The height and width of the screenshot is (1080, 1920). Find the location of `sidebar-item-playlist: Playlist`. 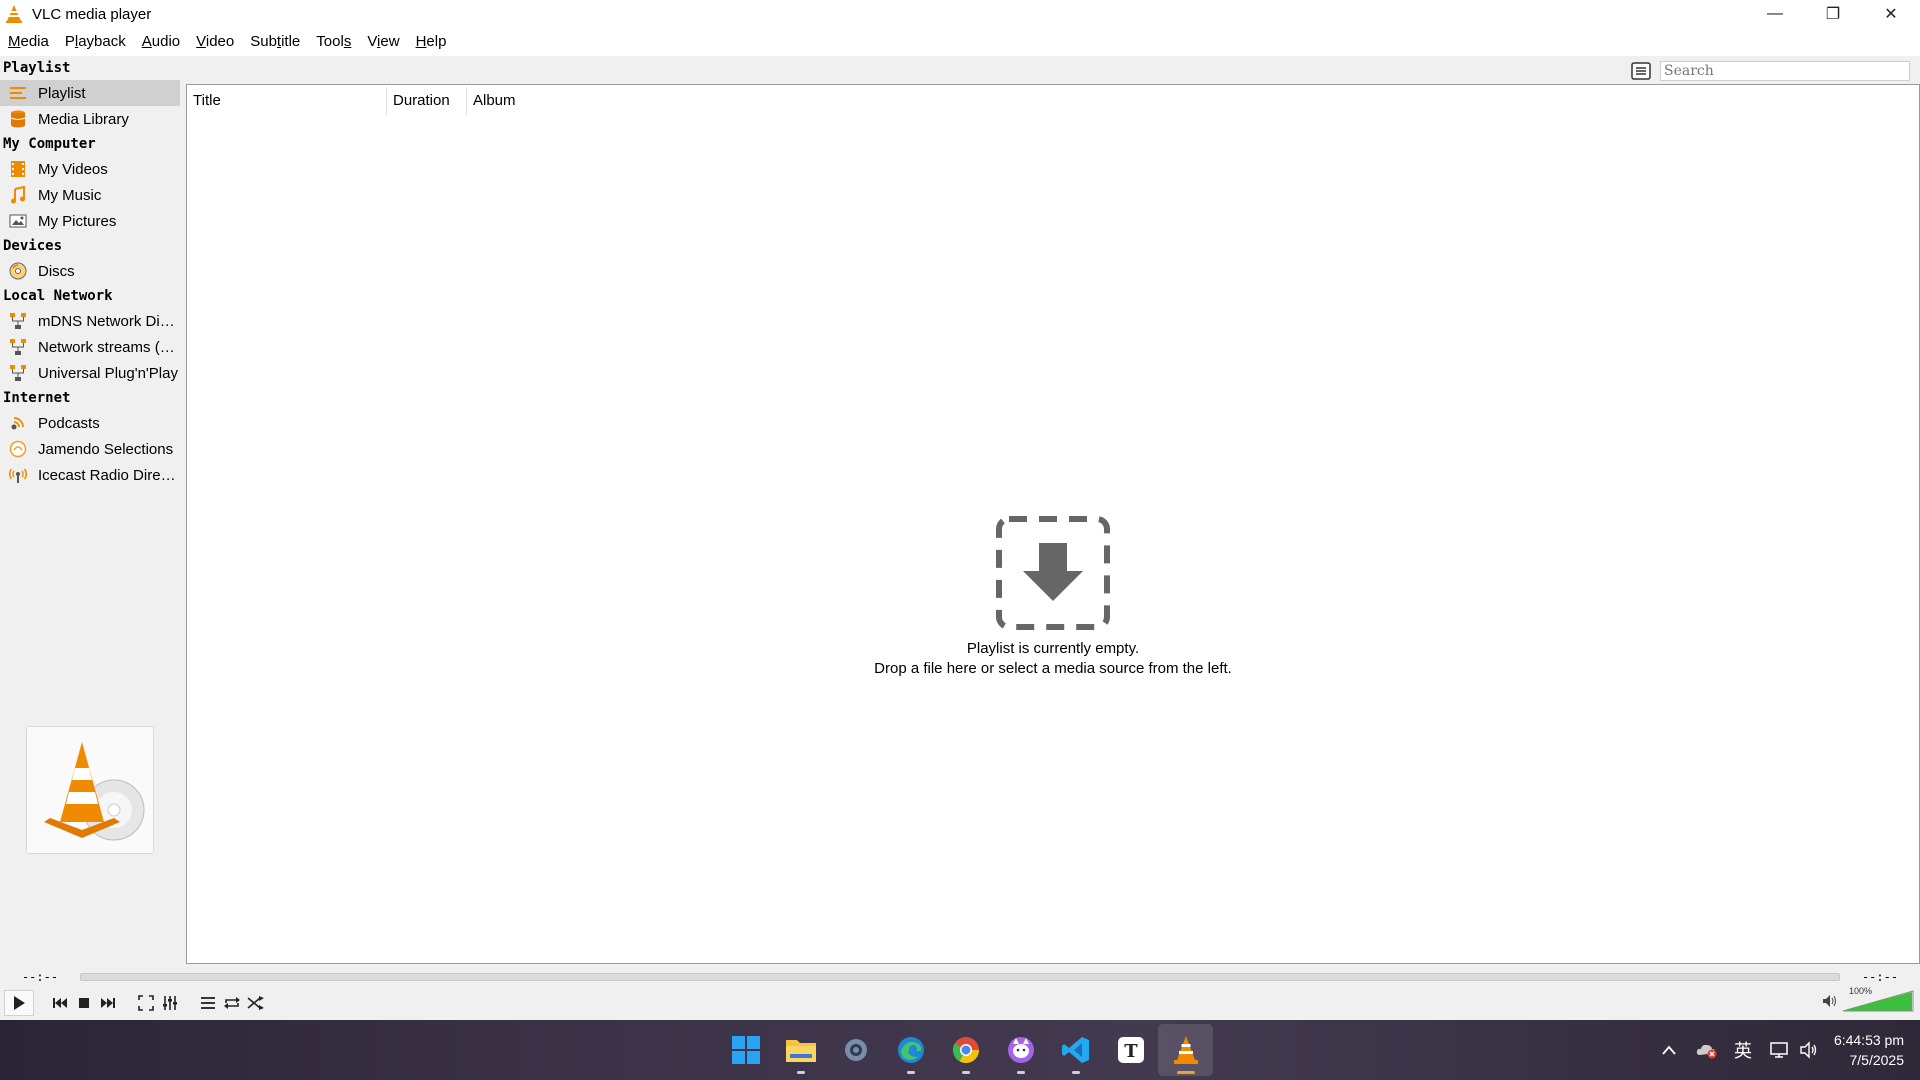

sidebar-item-playlist: Playlist is located at coordinates (90, 93).